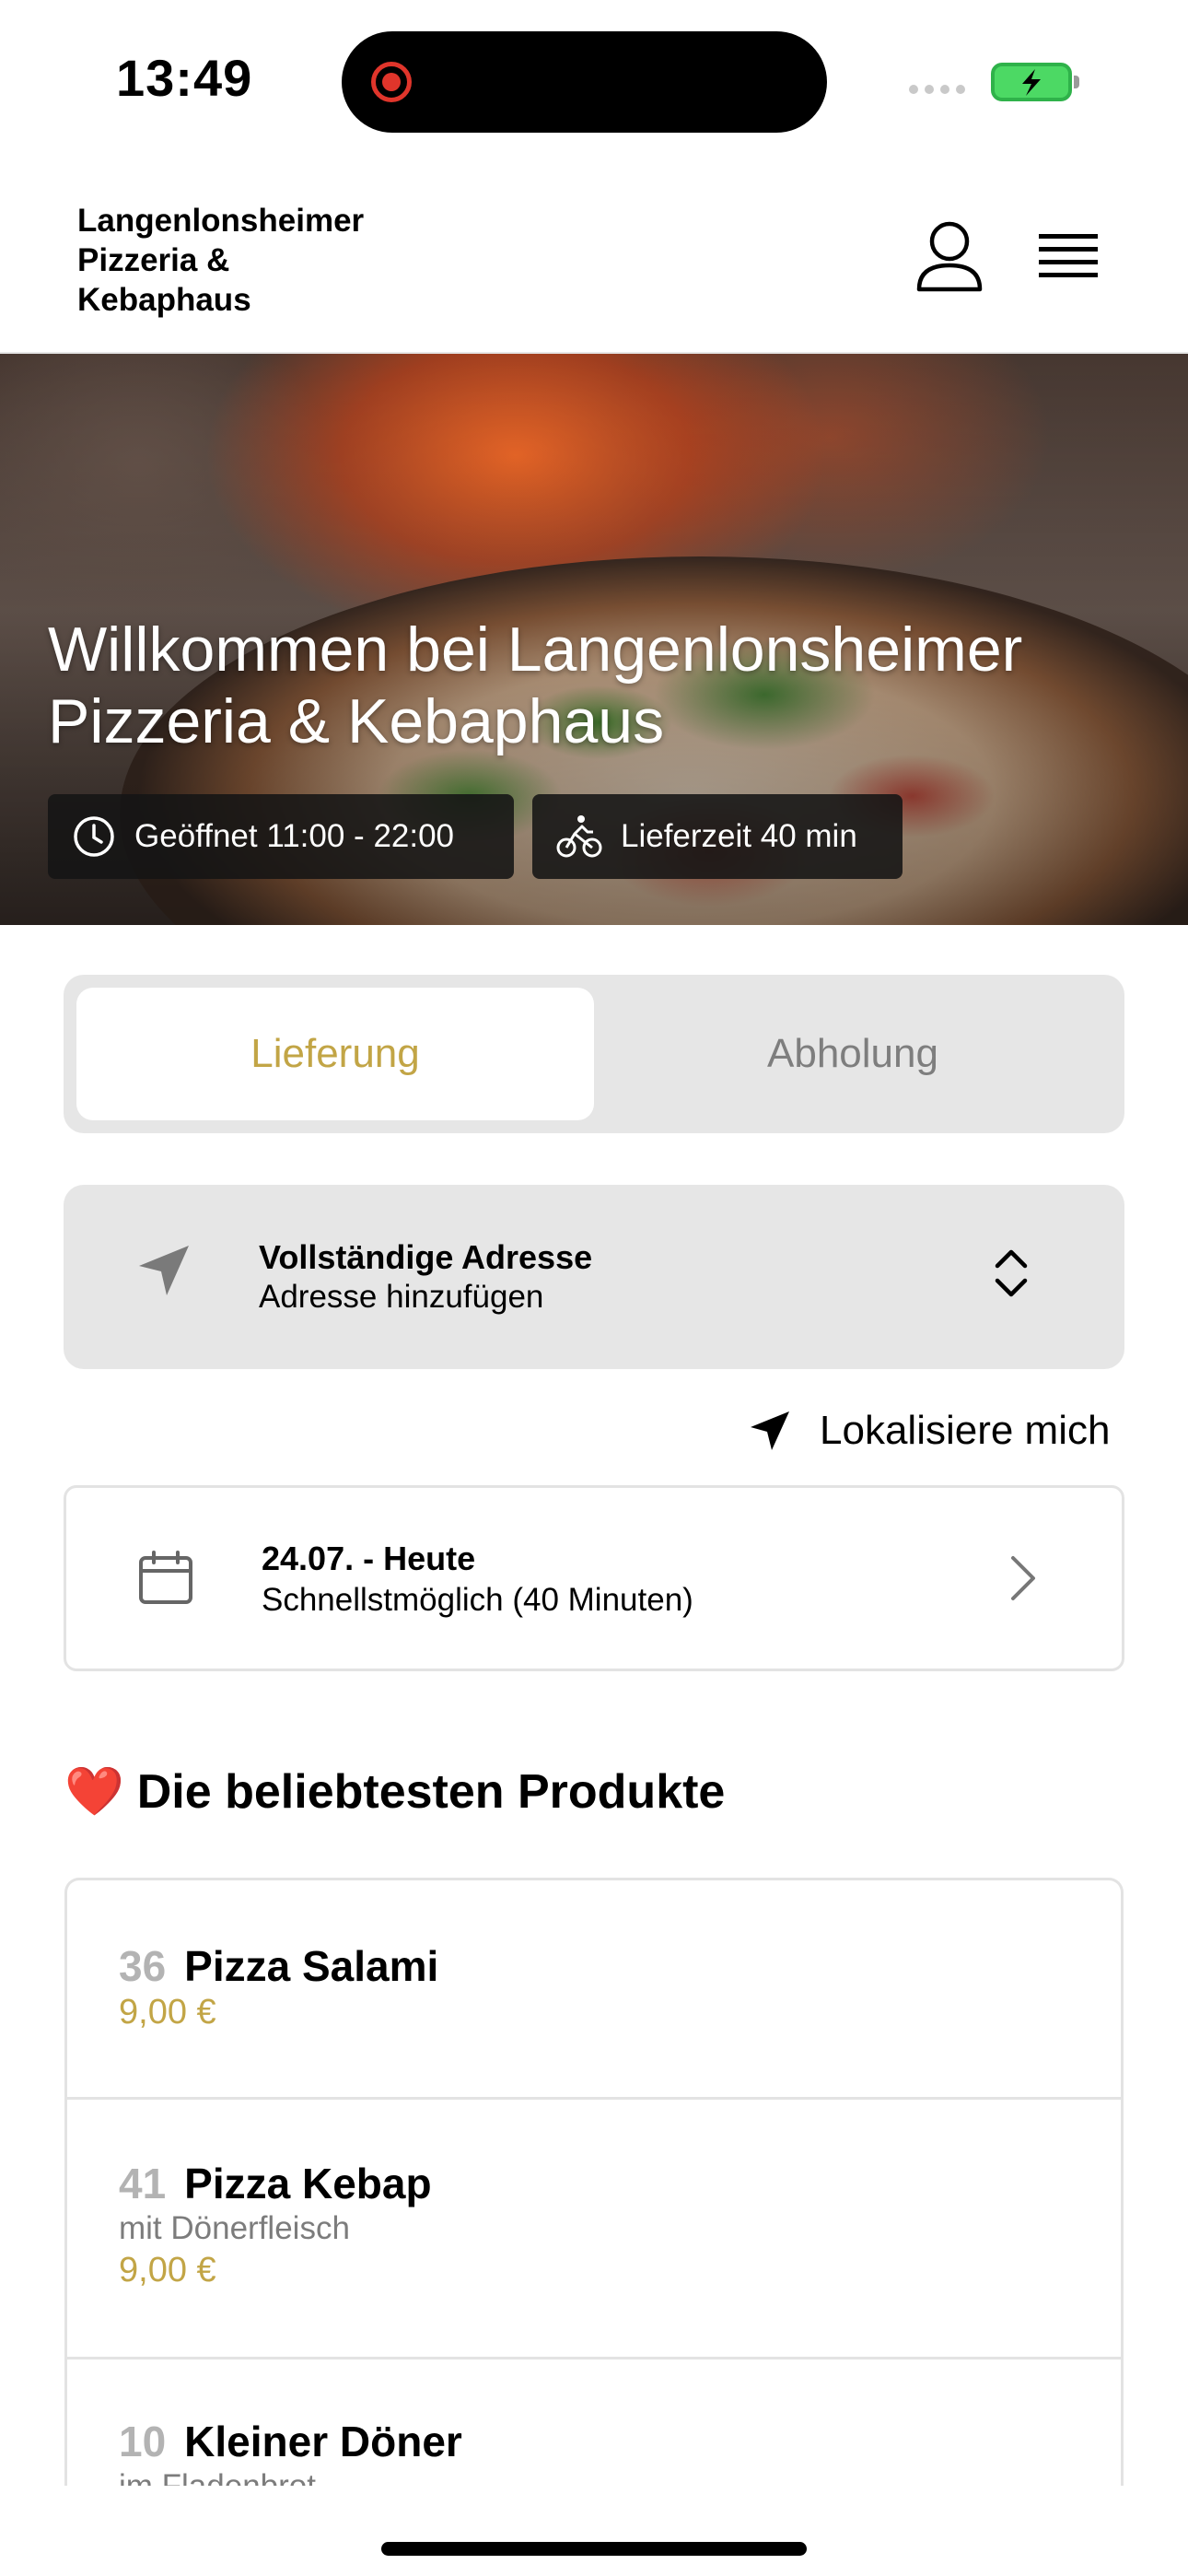 The height and width of the screenshot is (2576, 1188). I want to click on calendar-icon, so click(165, 1577).